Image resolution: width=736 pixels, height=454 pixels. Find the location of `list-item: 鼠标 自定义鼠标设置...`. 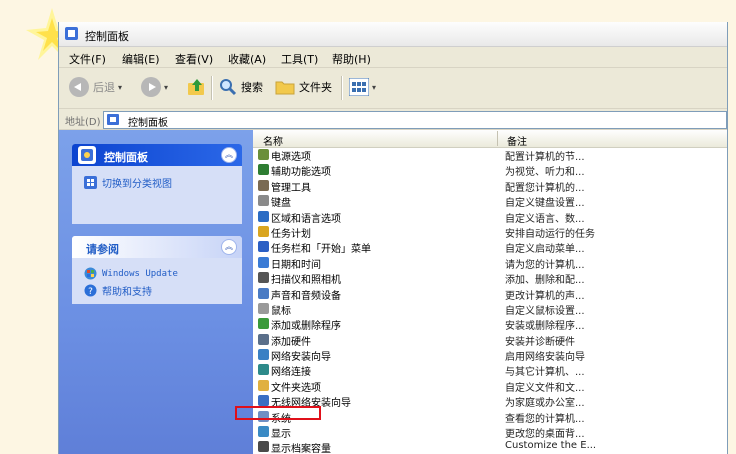

list-item: 鼠标 自定义鼠标设置... is located at coordinates (490, 309).